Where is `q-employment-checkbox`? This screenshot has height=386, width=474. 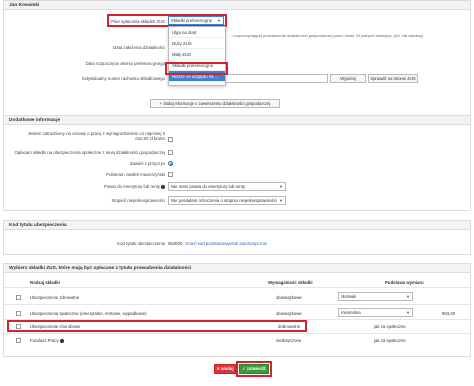
q-employment-checkbox is located at coordinates (170, 139).